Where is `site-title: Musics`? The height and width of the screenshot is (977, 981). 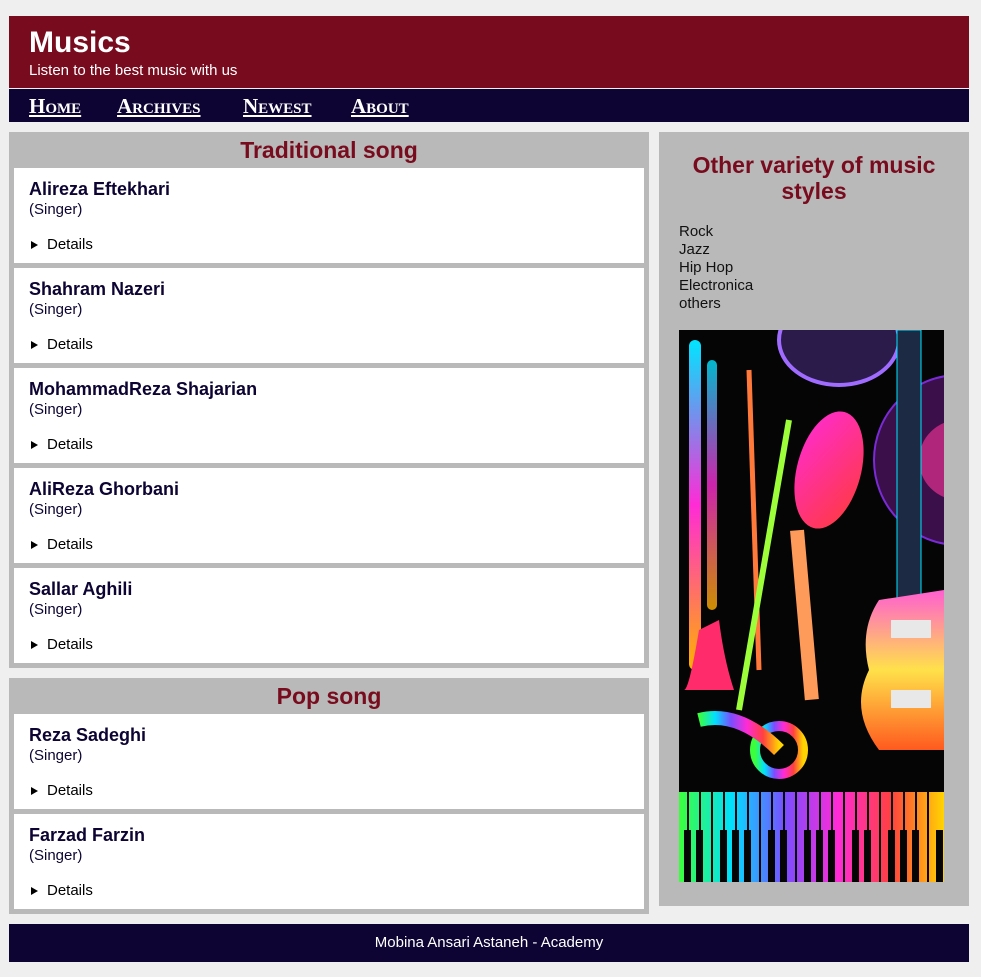
site-title: Musics is located at coordinates (80, 42).